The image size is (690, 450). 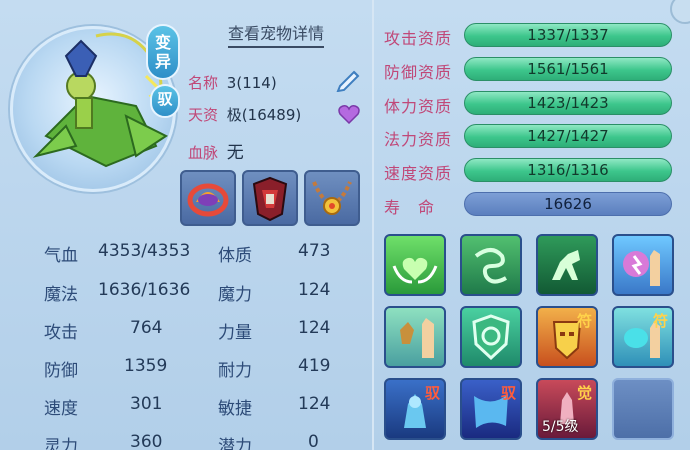 What do you see at coordinates (146, 366) in the screenshot?
I see `stat-defense-value: 1359` at bounding box center [146, 366].